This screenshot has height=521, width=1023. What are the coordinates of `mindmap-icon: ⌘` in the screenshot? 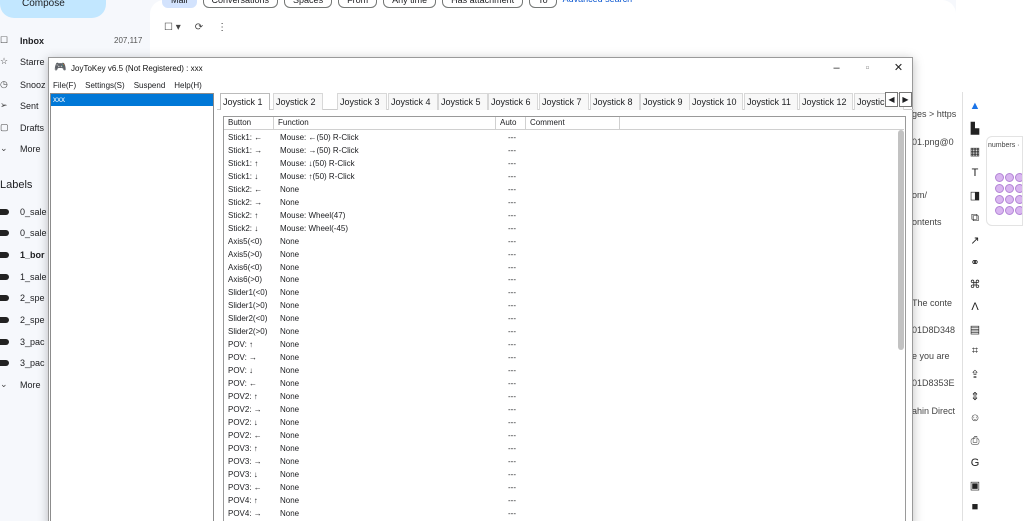 It's located at (975, 287).